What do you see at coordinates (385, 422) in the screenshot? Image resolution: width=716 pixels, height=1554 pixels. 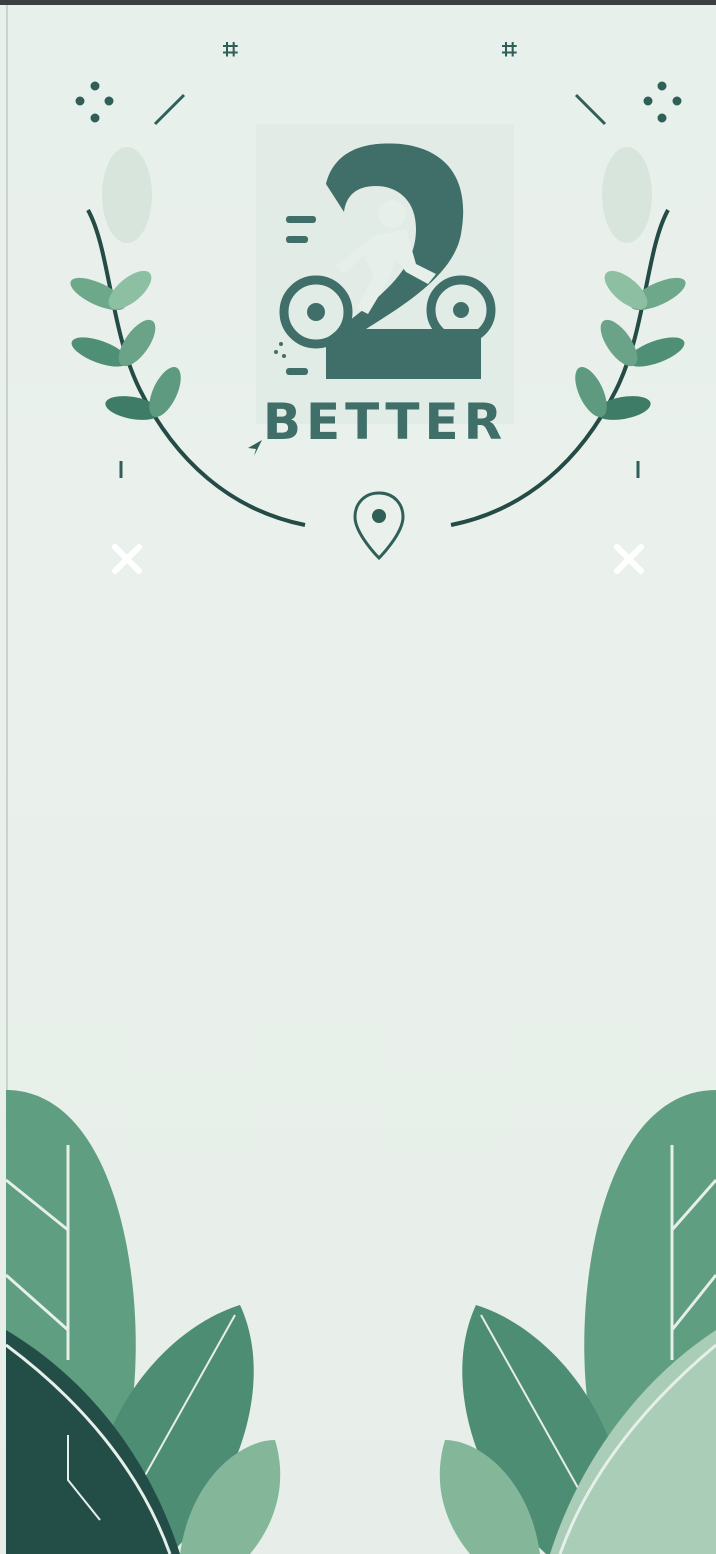 I see `brand-wordmark: BETTER` at bounding box center [385, 422].